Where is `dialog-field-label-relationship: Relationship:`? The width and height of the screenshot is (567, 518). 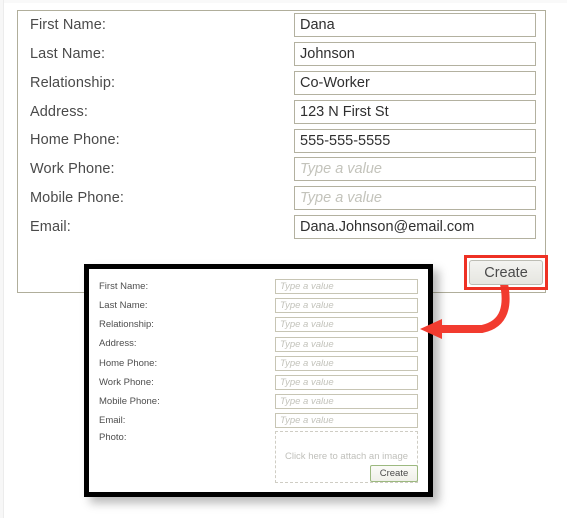
dialog-field-label-relationship: Relationship: is located at coordinates (126, 325).